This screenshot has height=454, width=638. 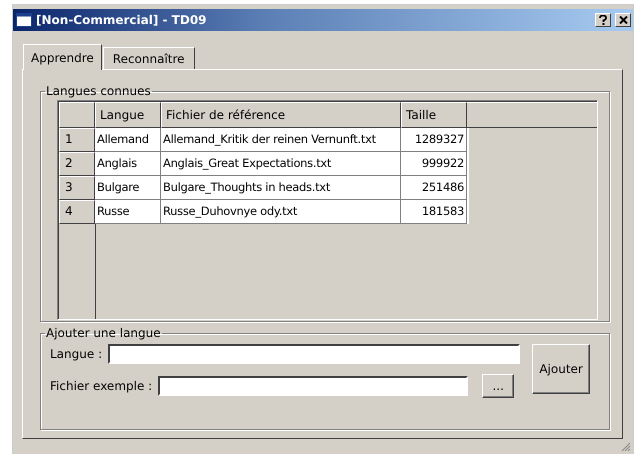 What do you see at coordinates (626, 447) in the screenshot?
I see `resize-grip-icon` at bounding box center [626, 447].